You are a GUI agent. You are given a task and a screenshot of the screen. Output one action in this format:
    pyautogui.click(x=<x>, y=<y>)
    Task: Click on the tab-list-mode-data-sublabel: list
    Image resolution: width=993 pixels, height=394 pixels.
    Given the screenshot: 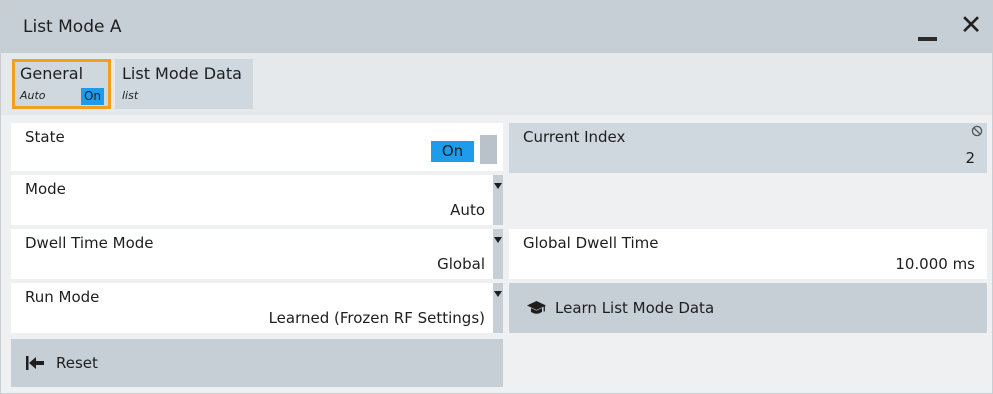 What is the action you would take?
    pyautogui.click(x=130, y=95)
    